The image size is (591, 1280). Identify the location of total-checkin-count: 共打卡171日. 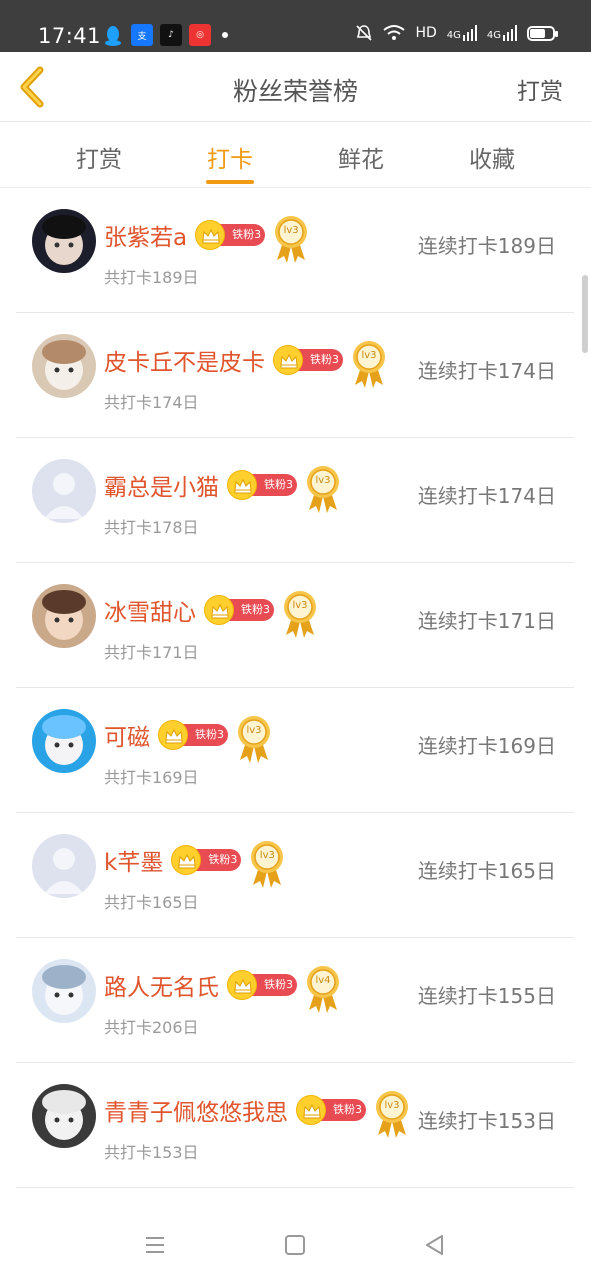
(151, 652).